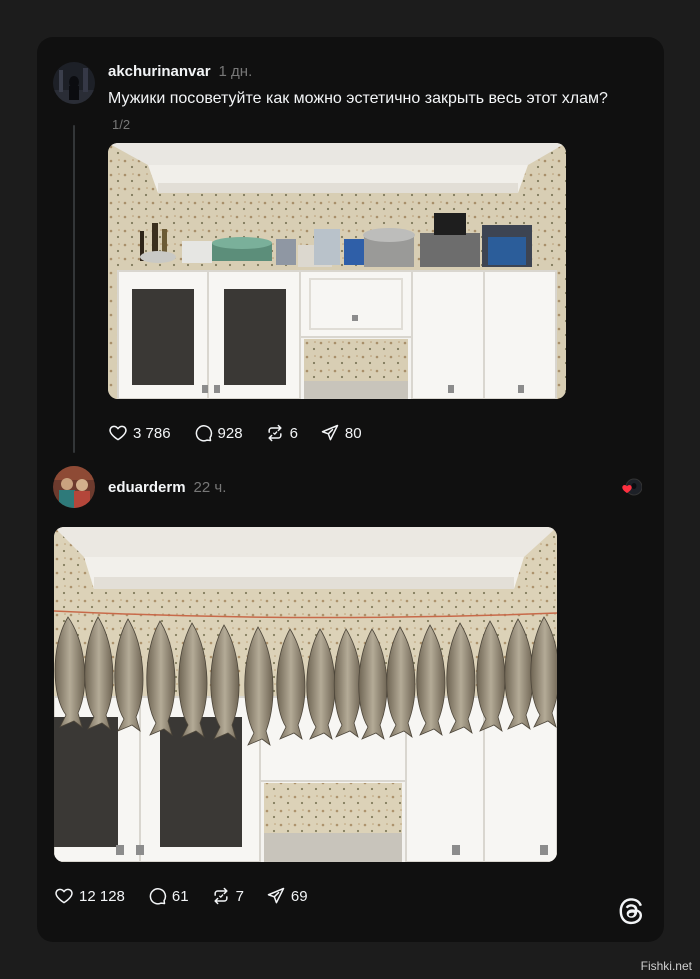 The image size is (700, 979). Describe the element at coordinates (631, 911) in the screenshot. I see `threads-logo-icon` at that location.